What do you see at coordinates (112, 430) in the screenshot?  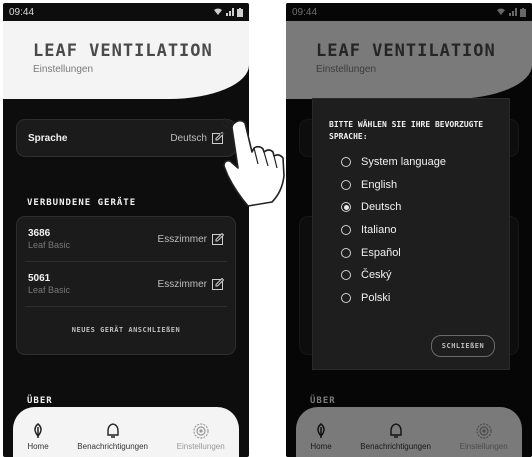 I see `bell-icon` at bounding box center [112, 430].